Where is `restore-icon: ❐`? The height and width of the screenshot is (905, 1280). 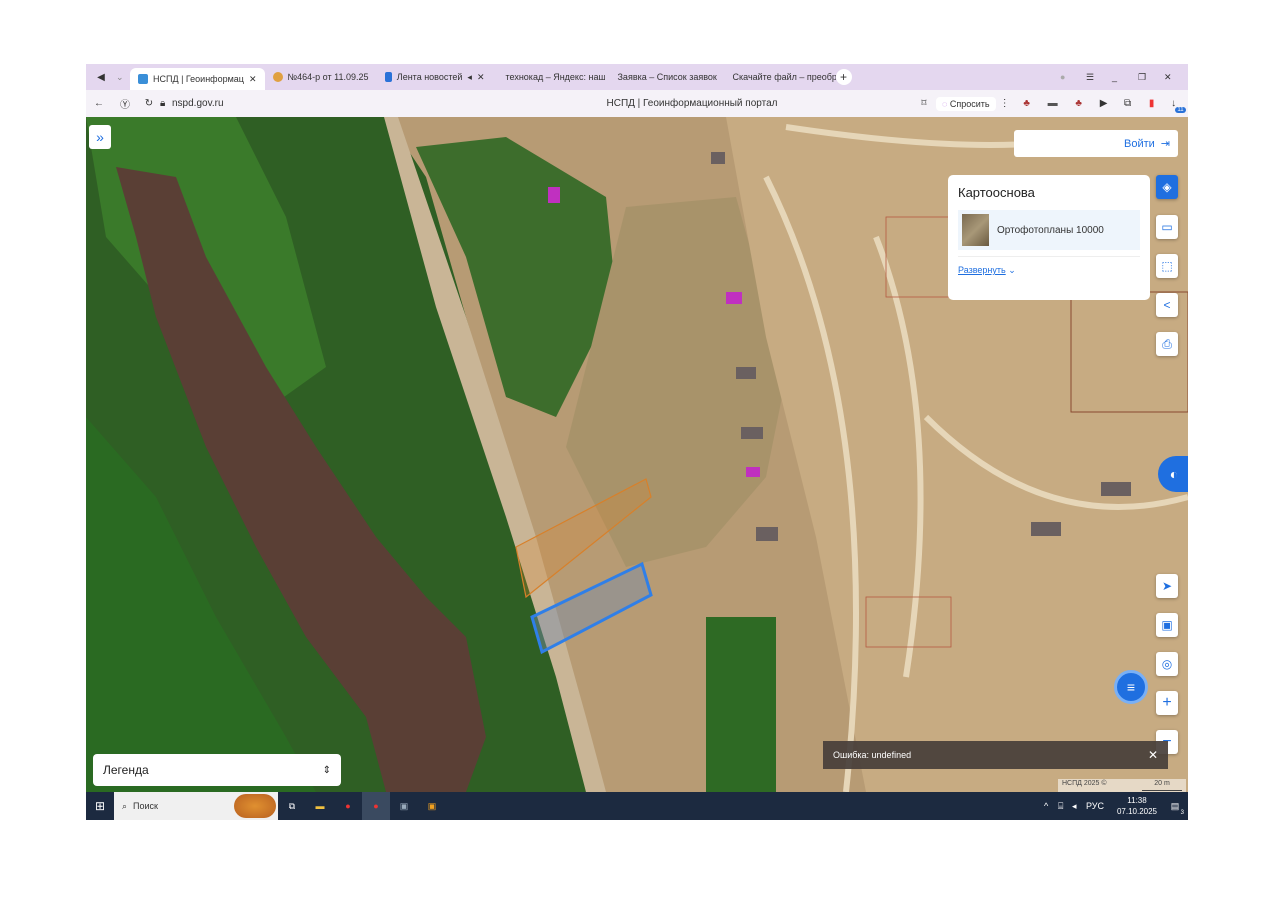
restore-icon: ❐ is located at coordinates (1151, 77).